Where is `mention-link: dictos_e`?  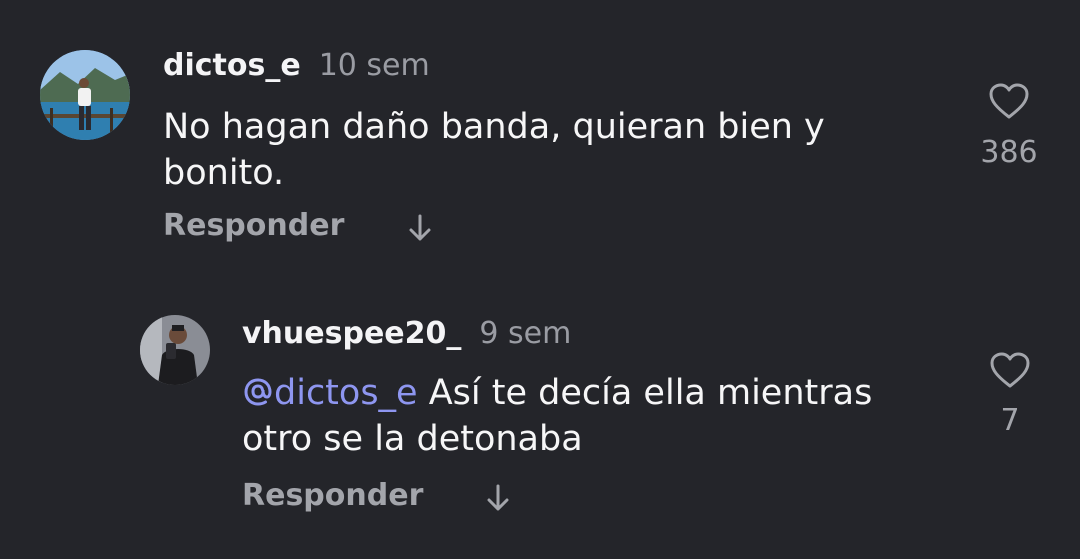 mention-link: dictos_e is located at coordinates (330, 393).